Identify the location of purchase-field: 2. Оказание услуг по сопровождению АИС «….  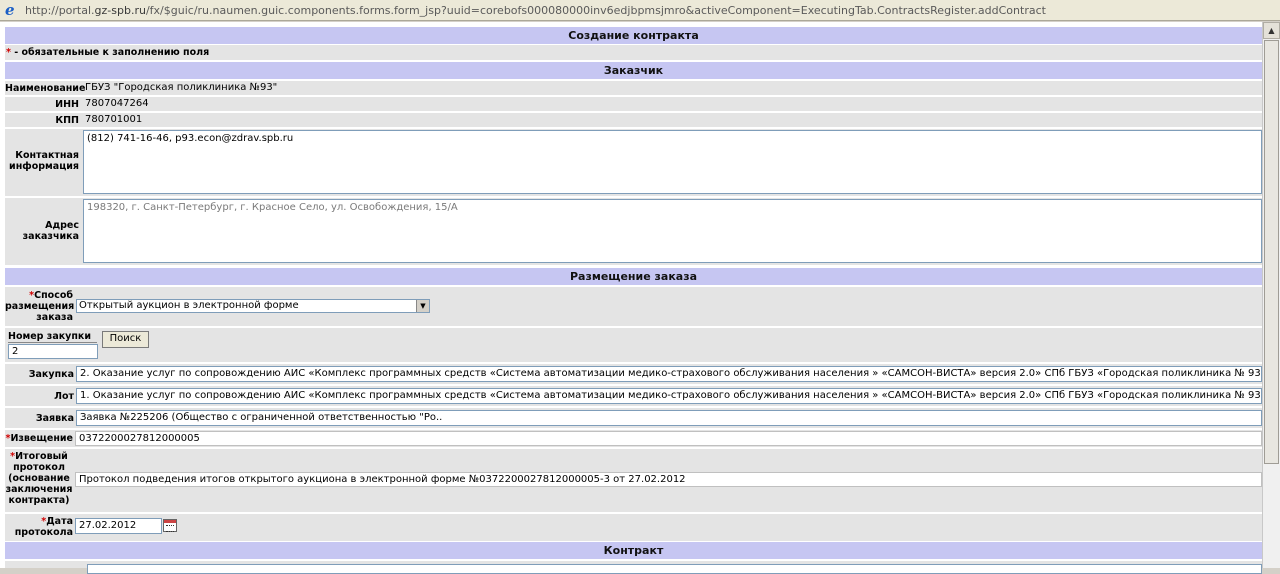
(669, 374).